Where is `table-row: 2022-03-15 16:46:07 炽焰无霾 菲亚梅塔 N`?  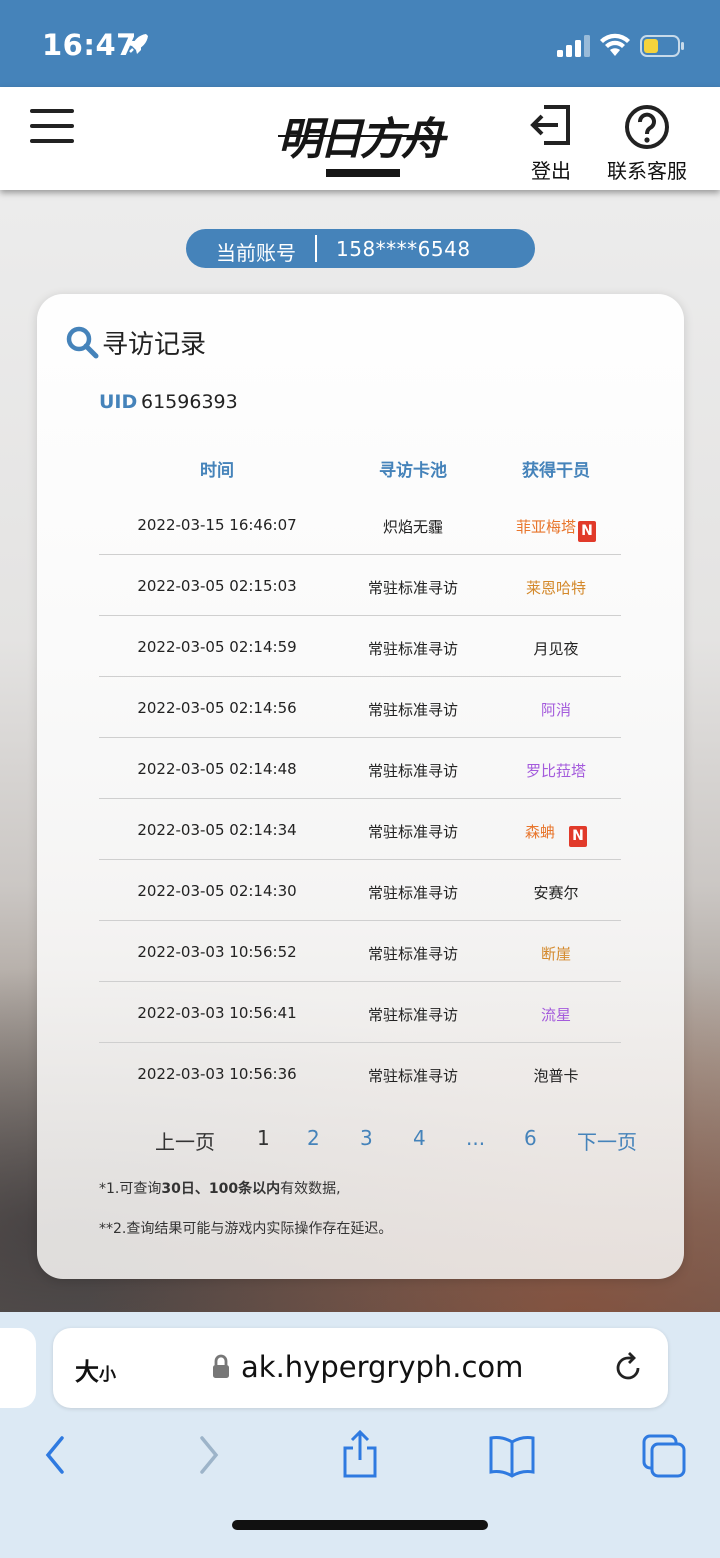
table-row: 2022-03-15 16:46:07 炽焰无霾 菲亚梅塔 N is located at coordinates (360, 524).